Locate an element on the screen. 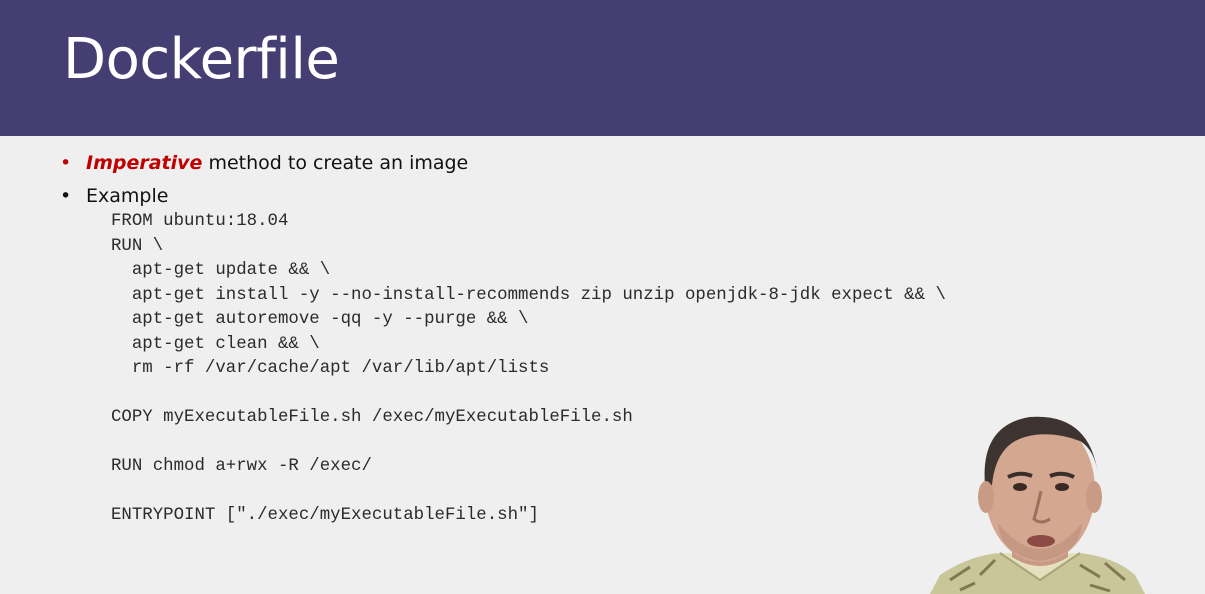 This screenshot has height=594, width=1205. presenter-webcam-overlay is located at coordinates (1040, 499).